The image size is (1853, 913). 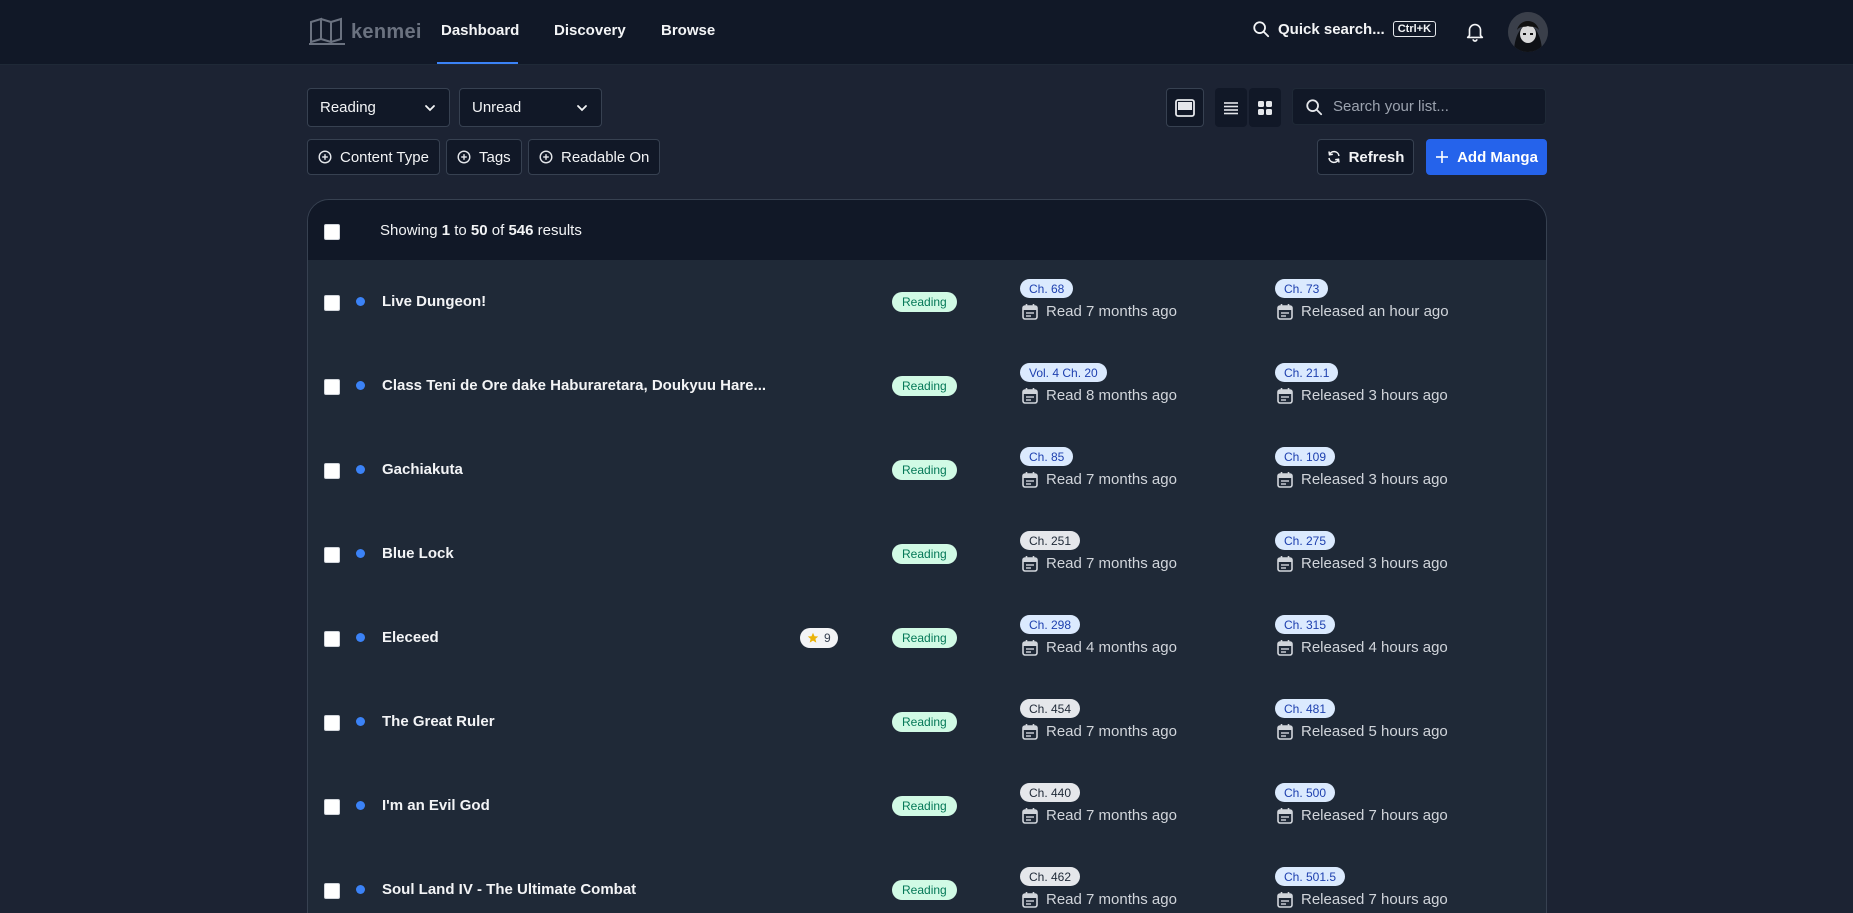 What do you see at coordinates (1050, 876) in the screenshot?
I see `last-read-chapter-badge: Ch. 462` at bounding box center [1050, 876].